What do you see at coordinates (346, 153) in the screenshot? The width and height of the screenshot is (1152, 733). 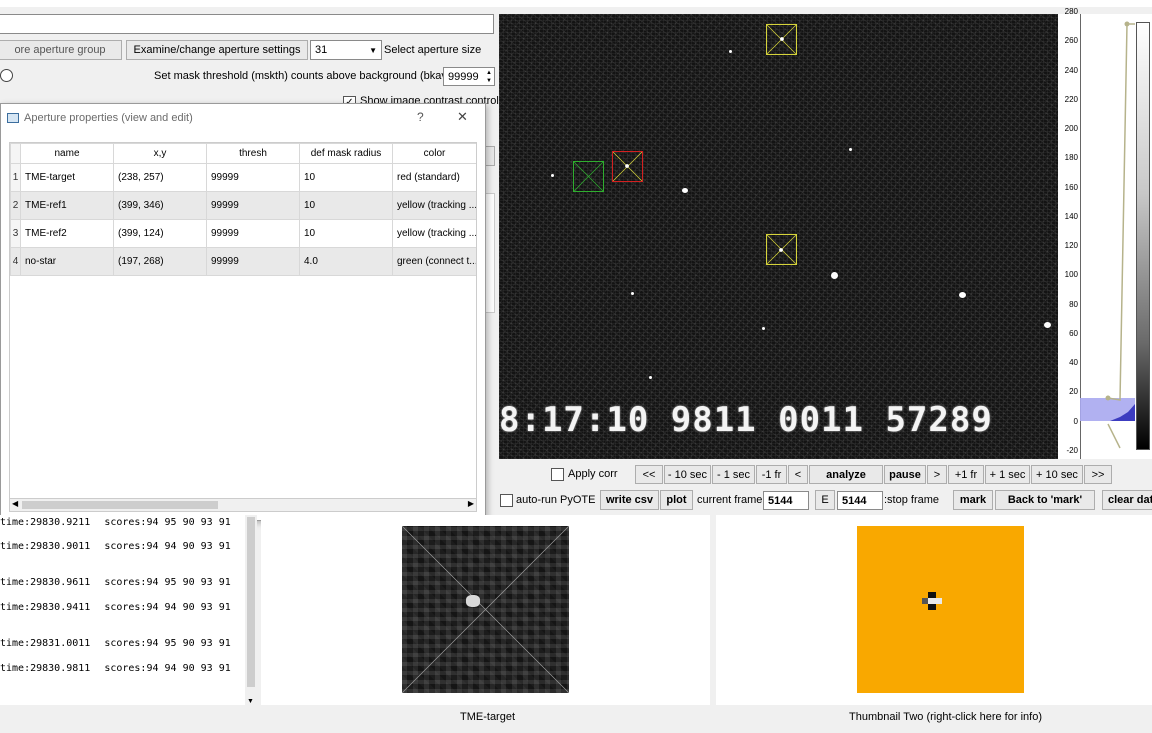 I see `column-header: def mask radius` at bounding box center [346, 153].